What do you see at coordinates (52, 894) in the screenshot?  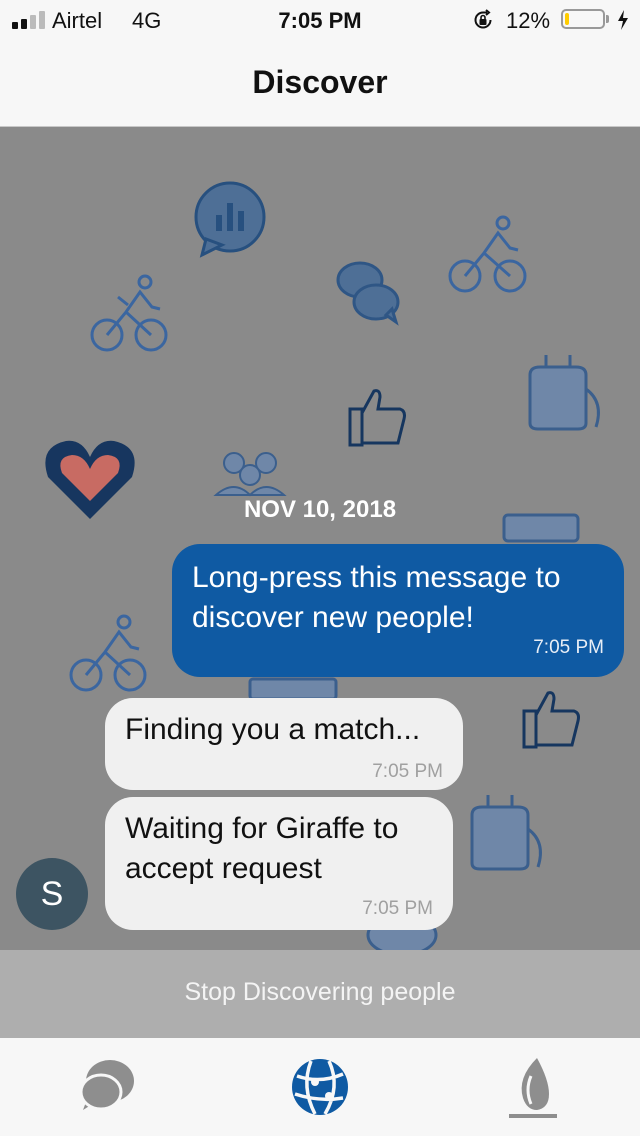 I see `avatar: S` at bounding box center [52, 894].